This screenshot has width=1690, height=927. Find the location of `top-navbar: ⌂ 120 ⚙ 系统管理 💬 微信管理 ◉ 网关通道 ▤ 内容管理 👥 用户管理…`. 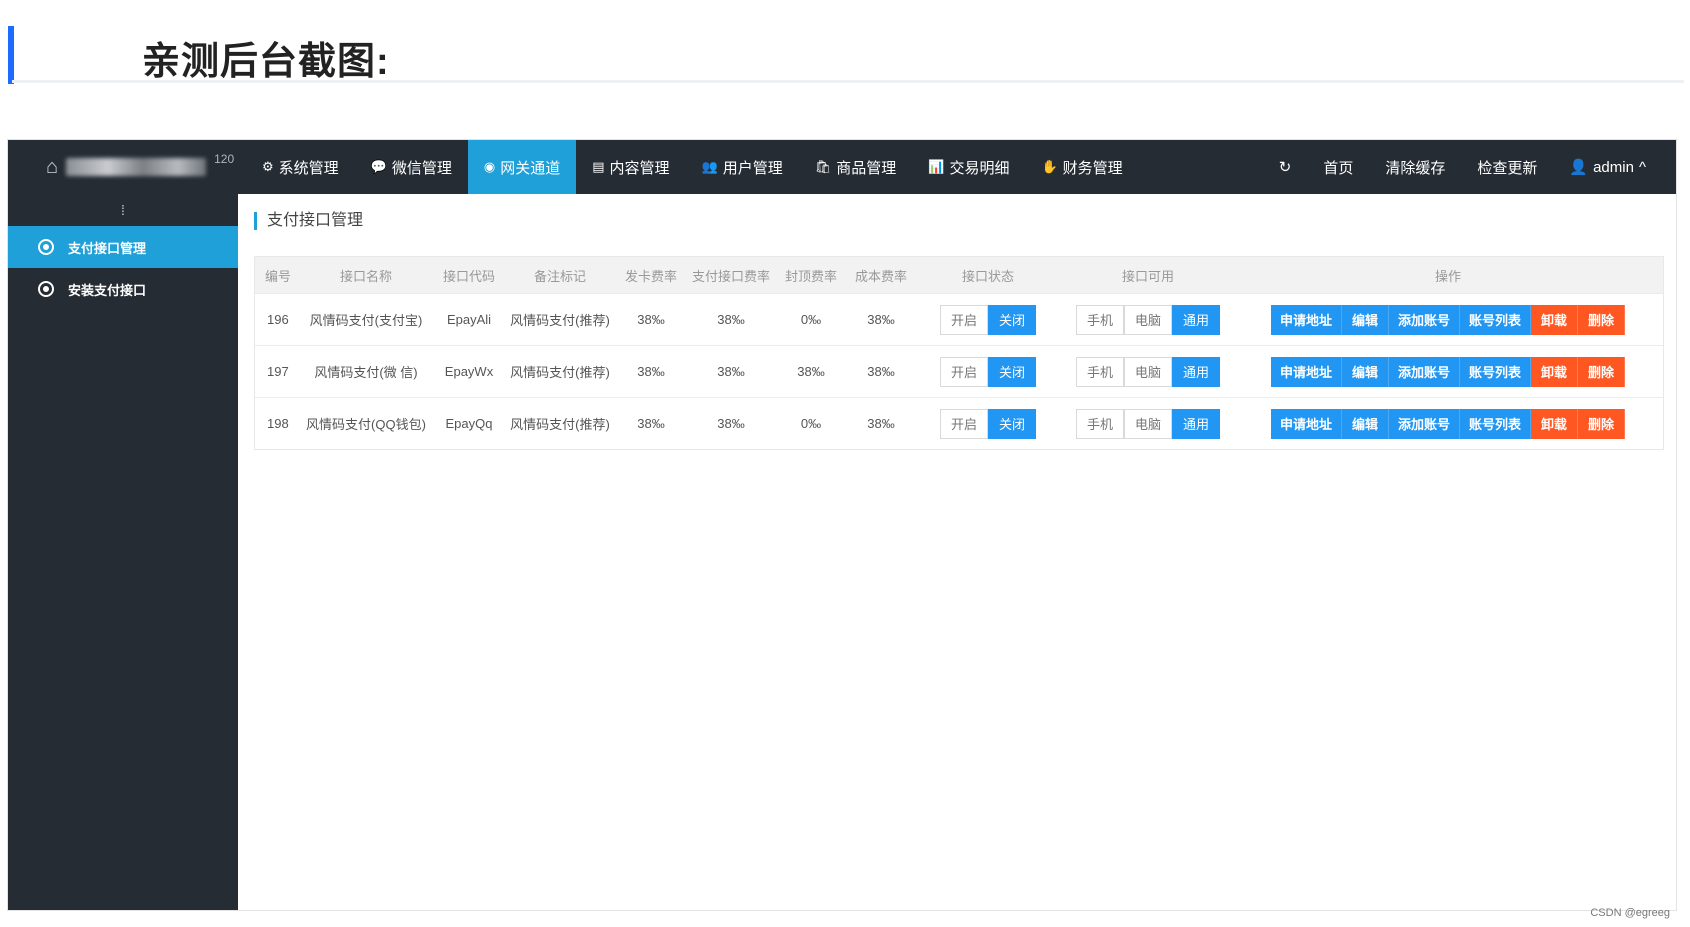

top-navbar: ⌂ 120 ⚙ 系统管理 💬 微信管理 ◉ 网关通道 ▤ 内容管理 👥 用户管理… is located at coordinates (842, 167).